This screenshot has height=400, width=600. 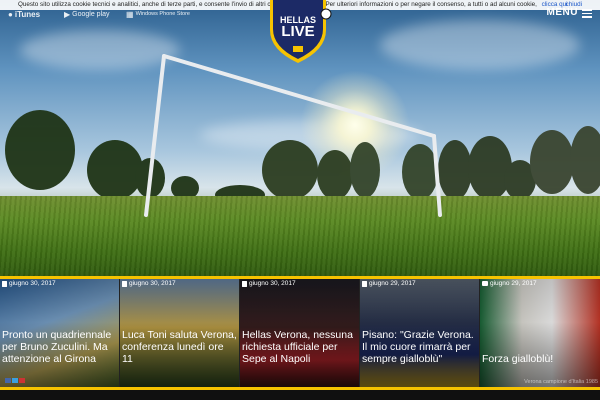 What do you see at coordinates (91, 14) in the screenshot?
I see `google-play-label: Google play` at bounding box center [91, 14].